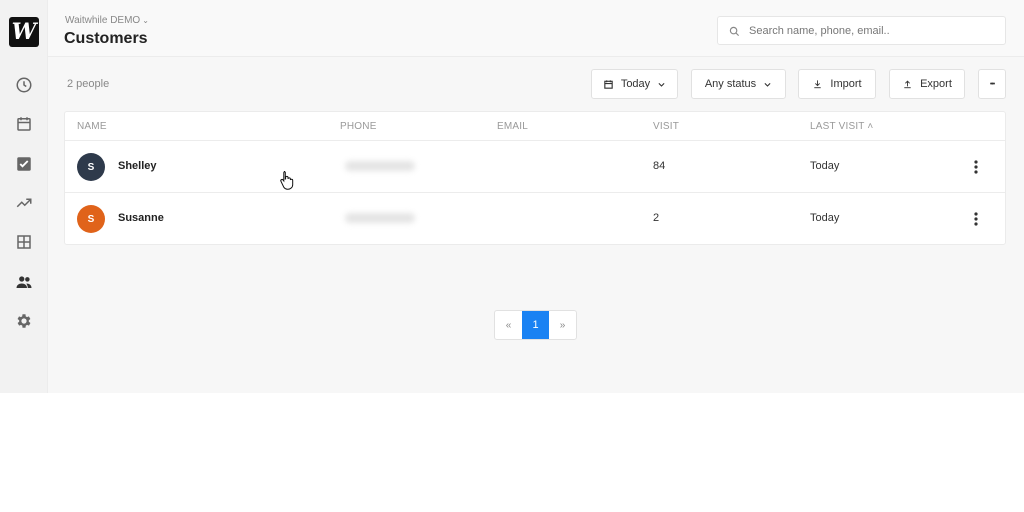 This screenshot has width=1024, height=512. What do you see at coordinates (106, 38) in the screenshot?
I see `page-title: Customers` at bounding box center [106, 38].